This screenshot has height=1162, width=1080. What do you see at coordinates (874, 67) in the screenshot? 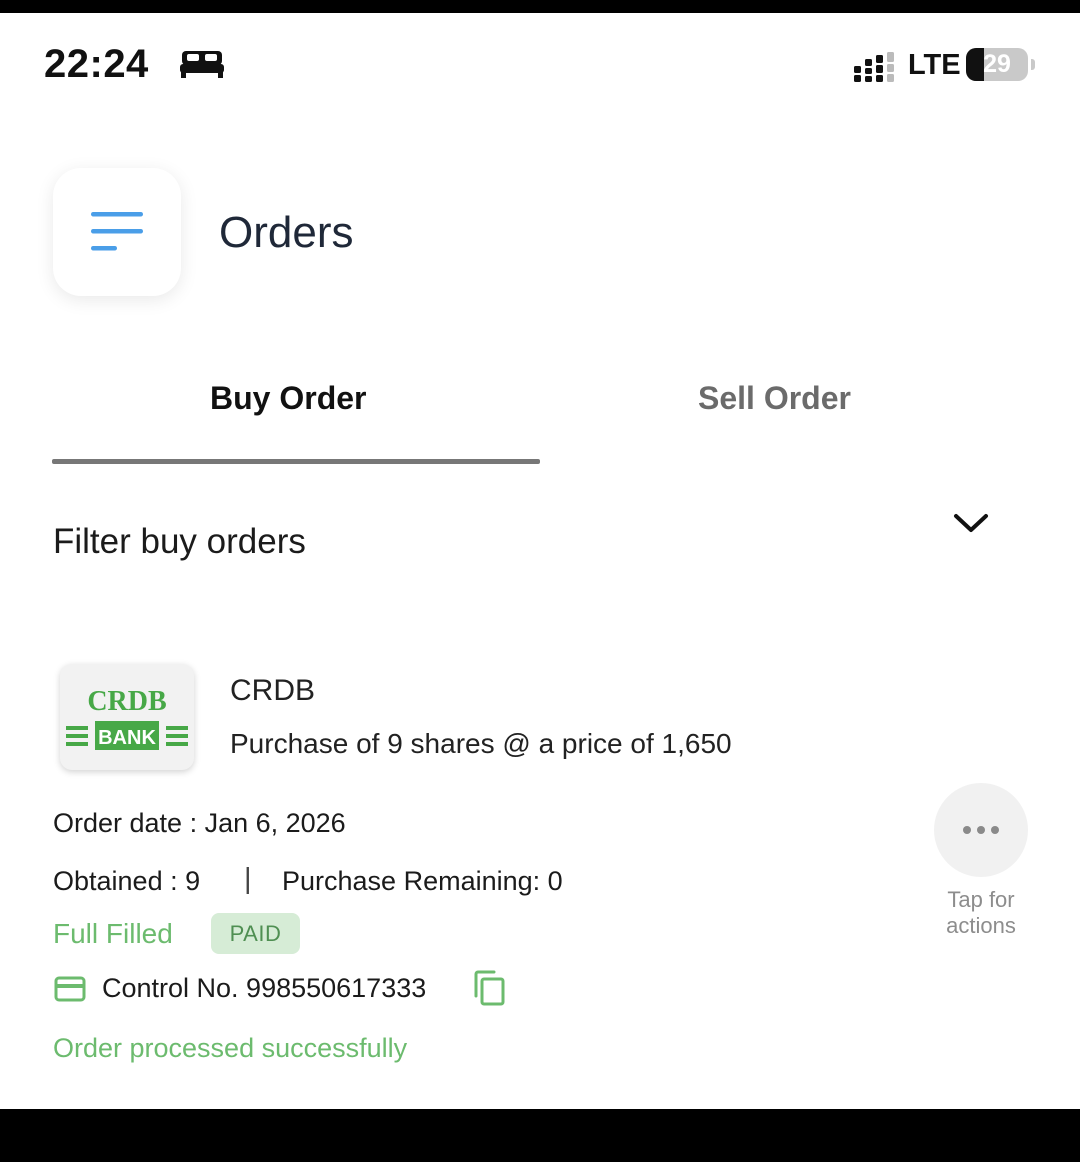
I see `signal-icon` at bounding box center [874, 67].